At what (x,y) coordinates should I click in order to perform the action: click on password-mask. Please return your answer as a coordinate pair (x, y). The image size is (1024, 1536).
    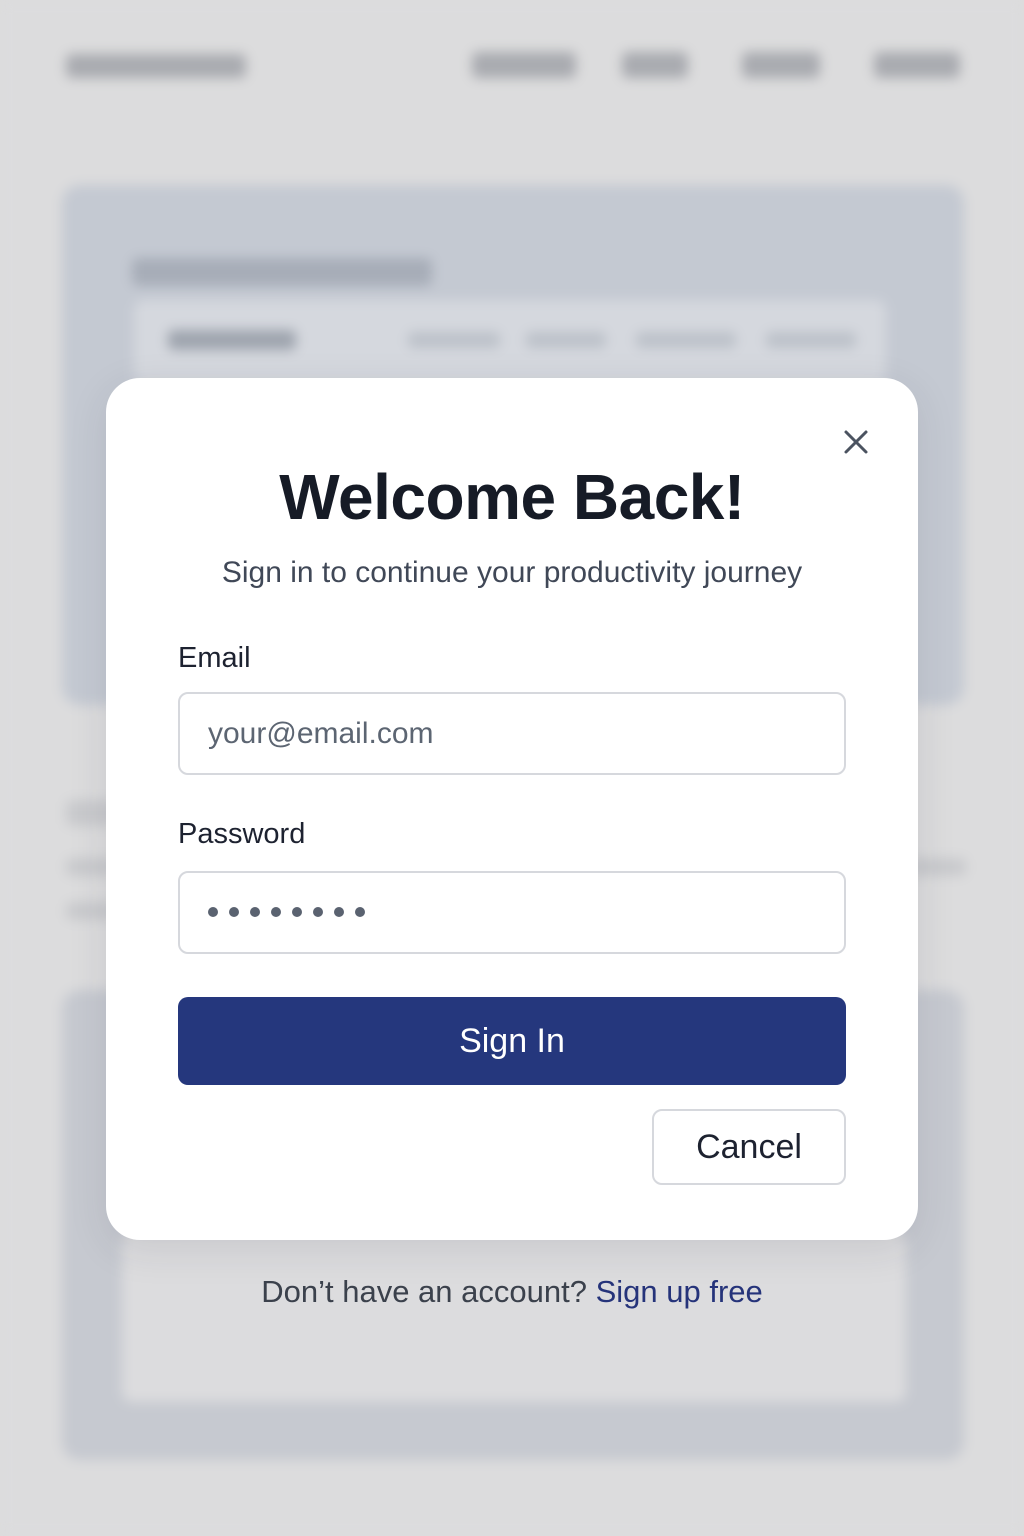
    Looking at the image, I should click on (286, 912).